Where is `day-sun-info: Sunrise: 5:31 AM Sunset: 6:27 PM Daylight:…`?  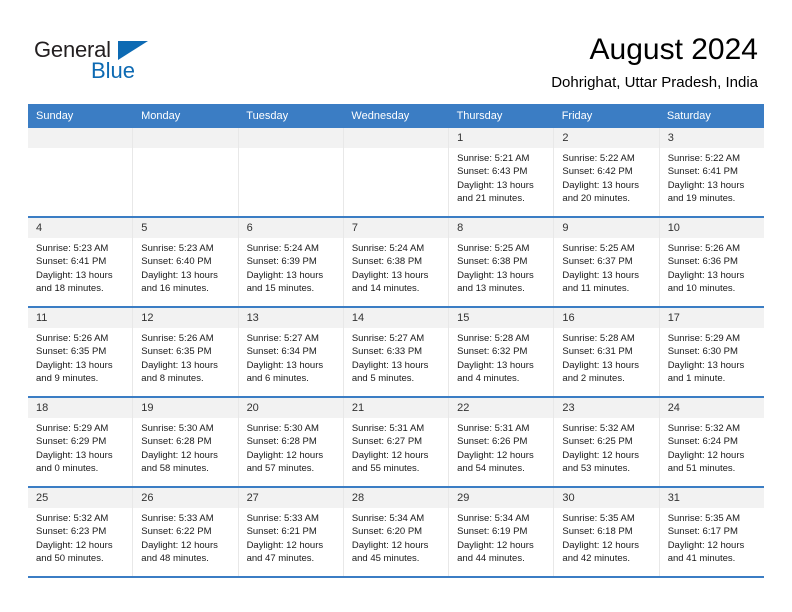
day-sun-info: Sunrise: 5:31 AM Sunset: 6:27 PM Daylight:… is located at coordinates (396, 449).